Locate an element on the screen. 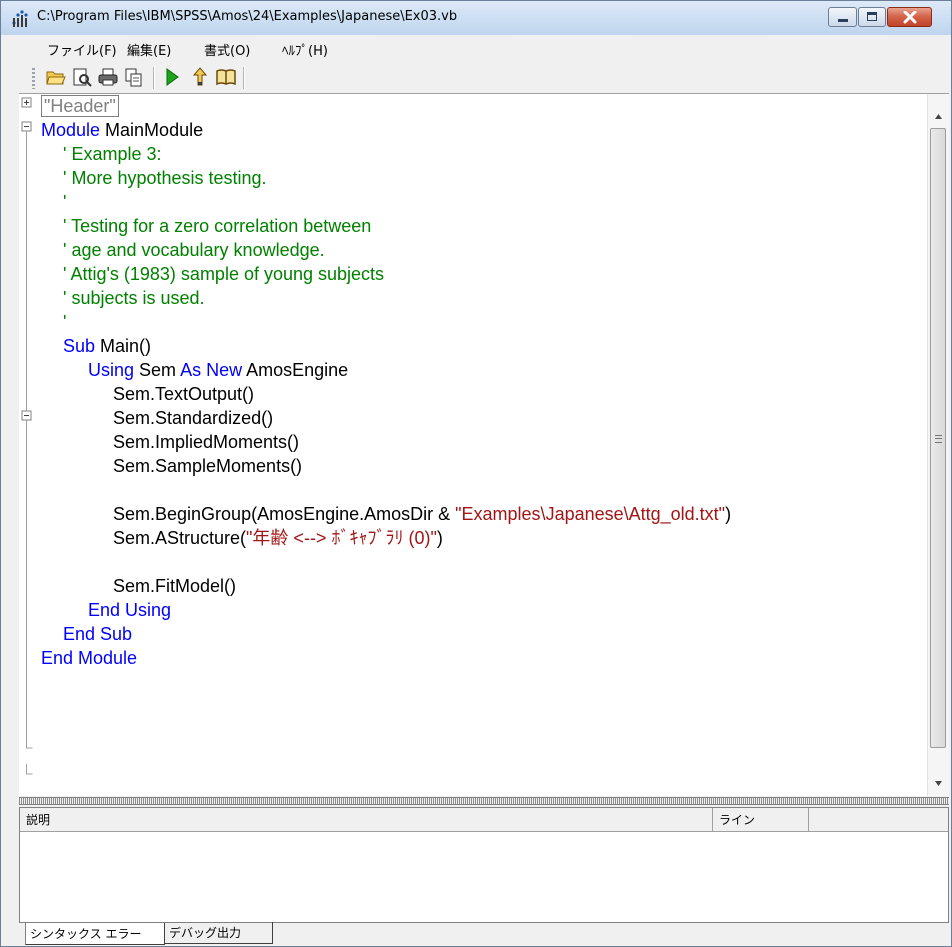 The image size is (952, 947). code-token: ' age and vocabulary knowledge. is located at coordinates (194, 250).